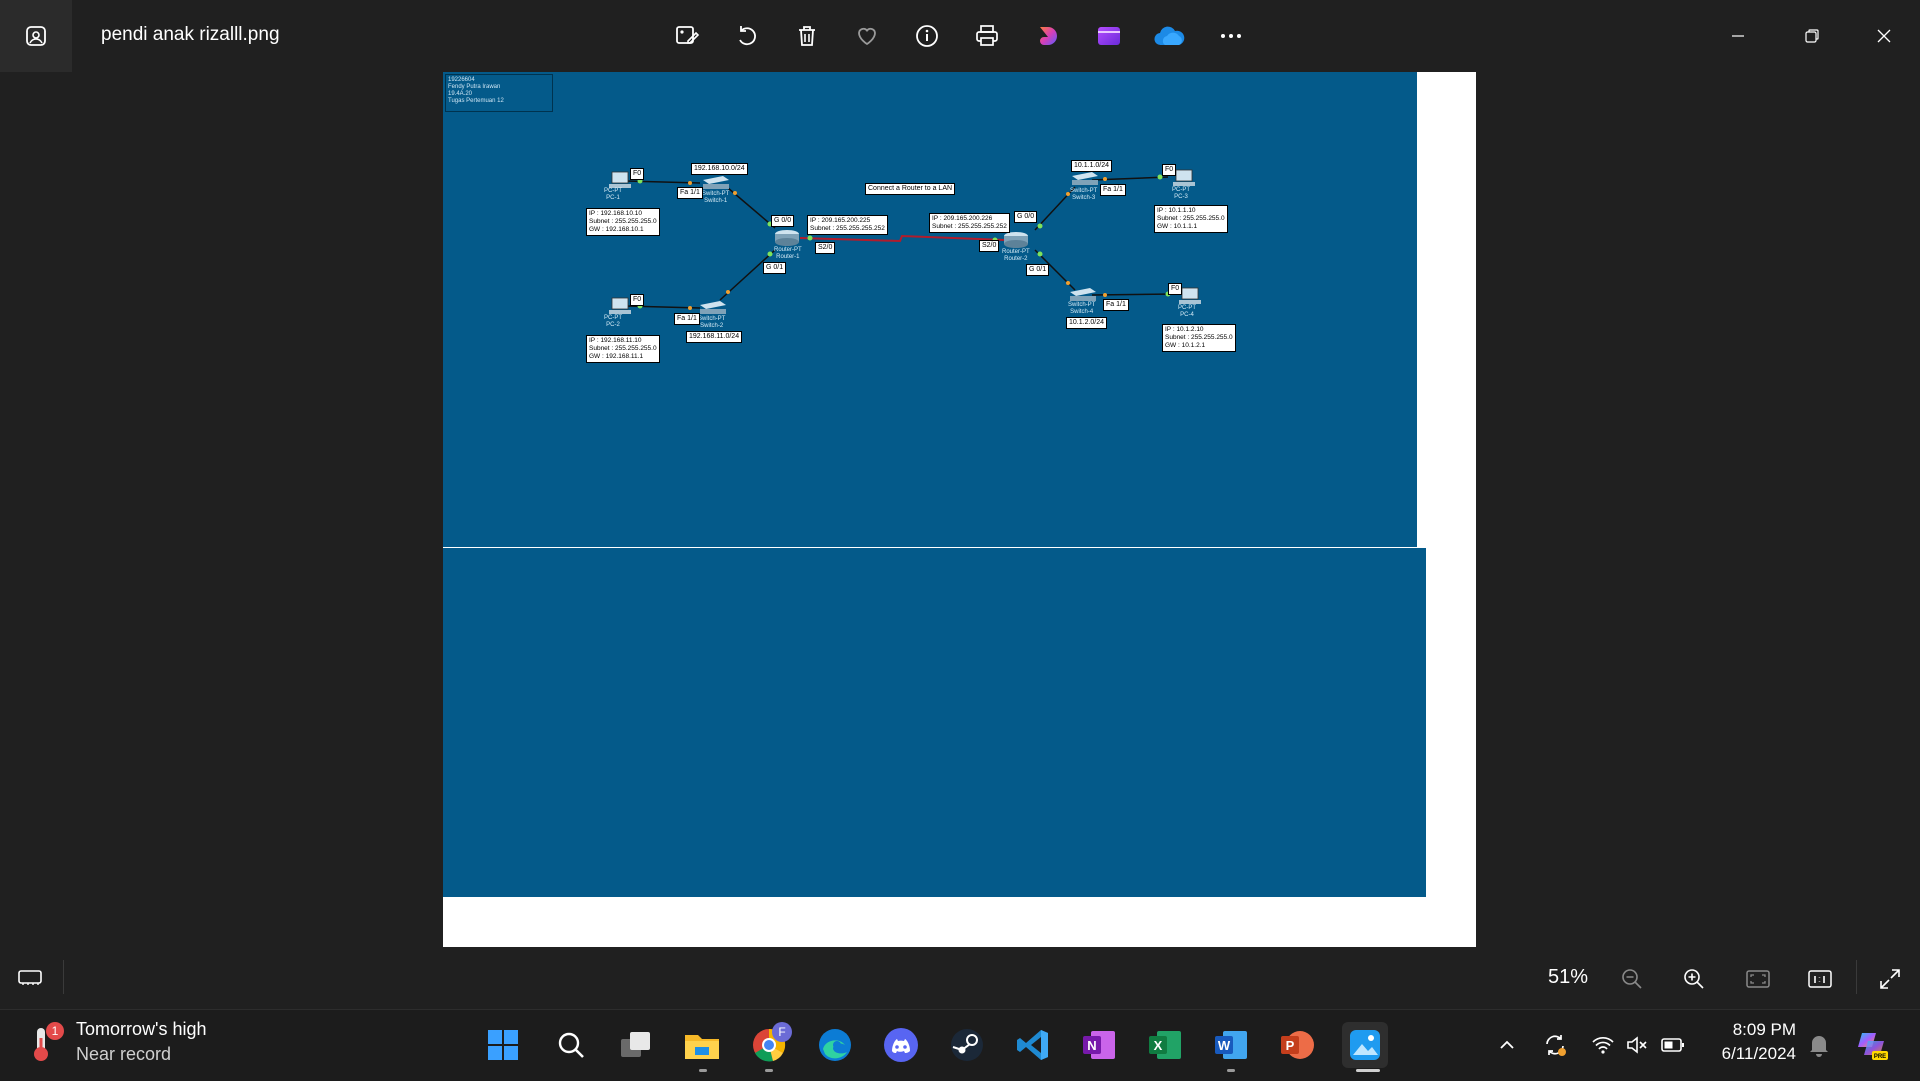 This screenshot has width=1920, height=1081. What do you see at coordinates (123, 1054) in the screenshot?
I see `weather-subtitle: Near record` at bounding box center [123, 1054].